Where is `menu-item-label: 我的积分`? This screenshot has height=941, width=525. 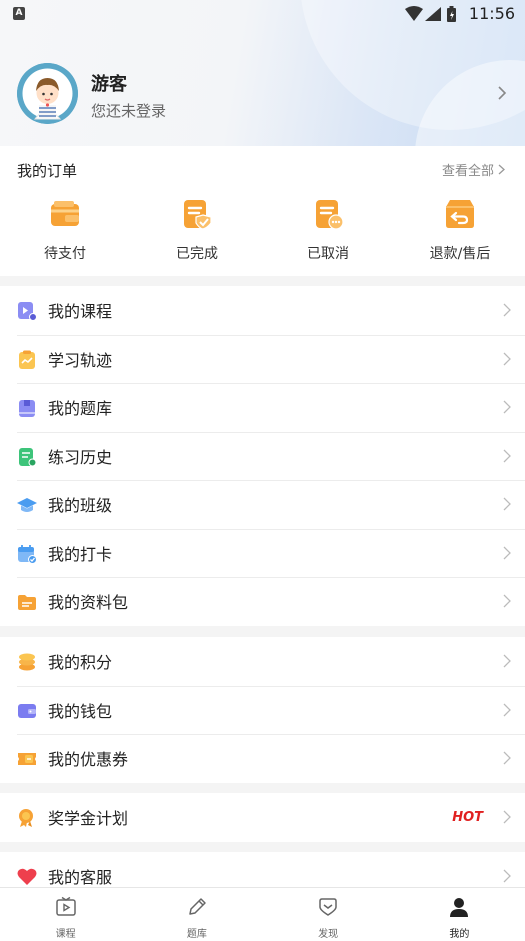
menu-item-label: 我的积分 is located at coordinates (80, 663).